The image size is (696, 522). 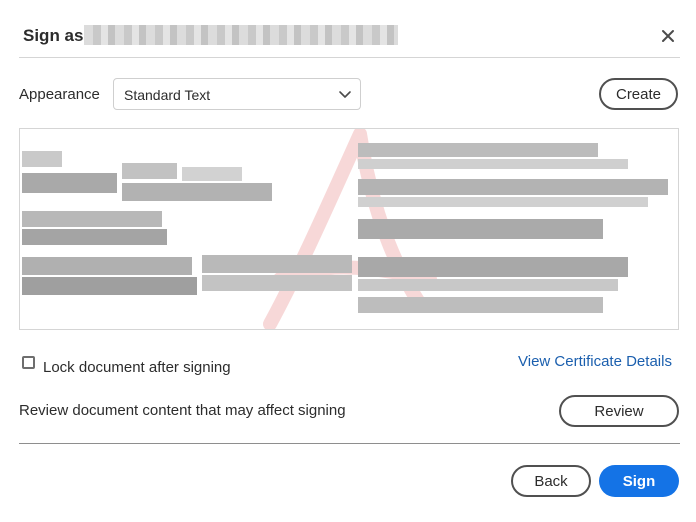 What do you see at coordinates (59, 94) in the screenshot?
I see `appearance-label: Appearance` at bounding box center [59, 94].